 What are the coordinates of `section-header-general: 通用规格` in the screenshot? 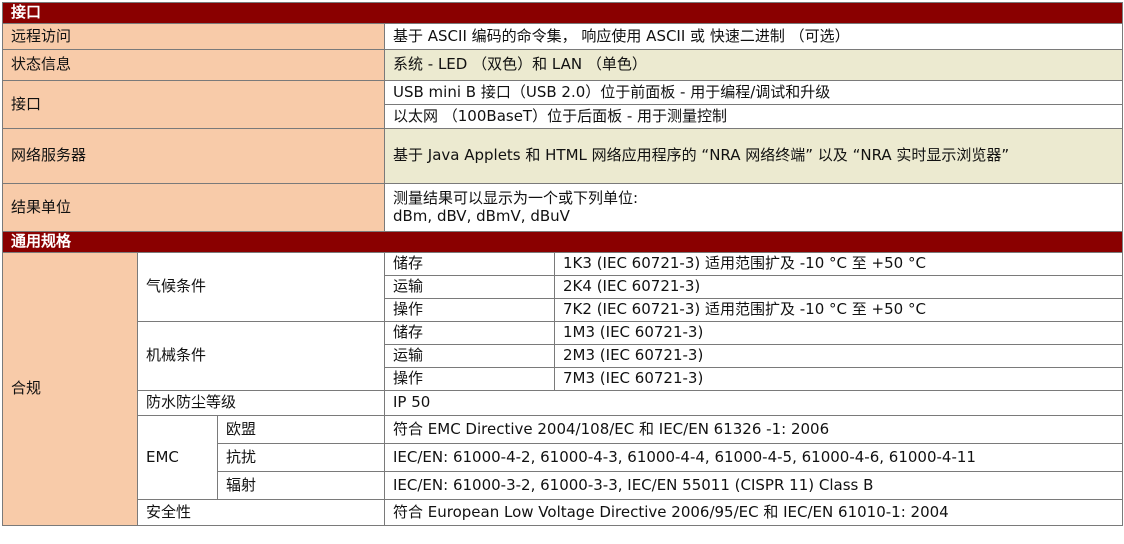 It's located at (562, 242).